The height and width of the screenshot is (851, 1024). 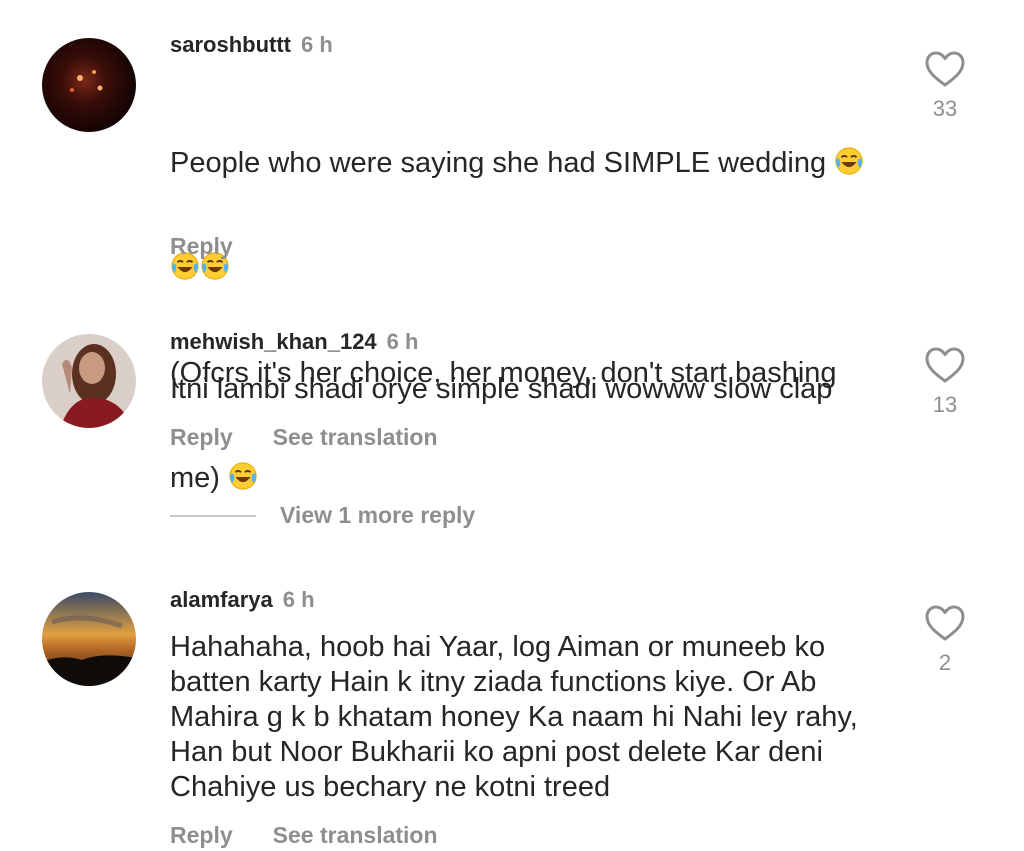 I want to click on like-count: 33, so click(x=945, y=108).